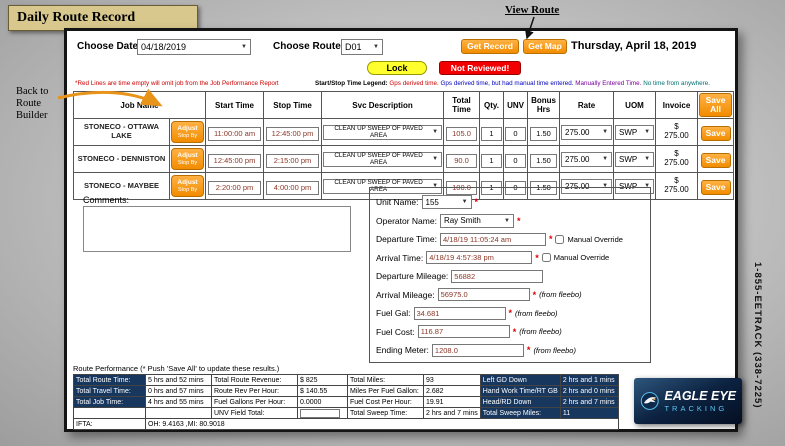 The width and height of the screenshot is (785, 446). What do you see at coordinates (254, 391) in the screenshot?
I see `summary-label: Route Rev Per Hour:` at bounding box center [254, 391].